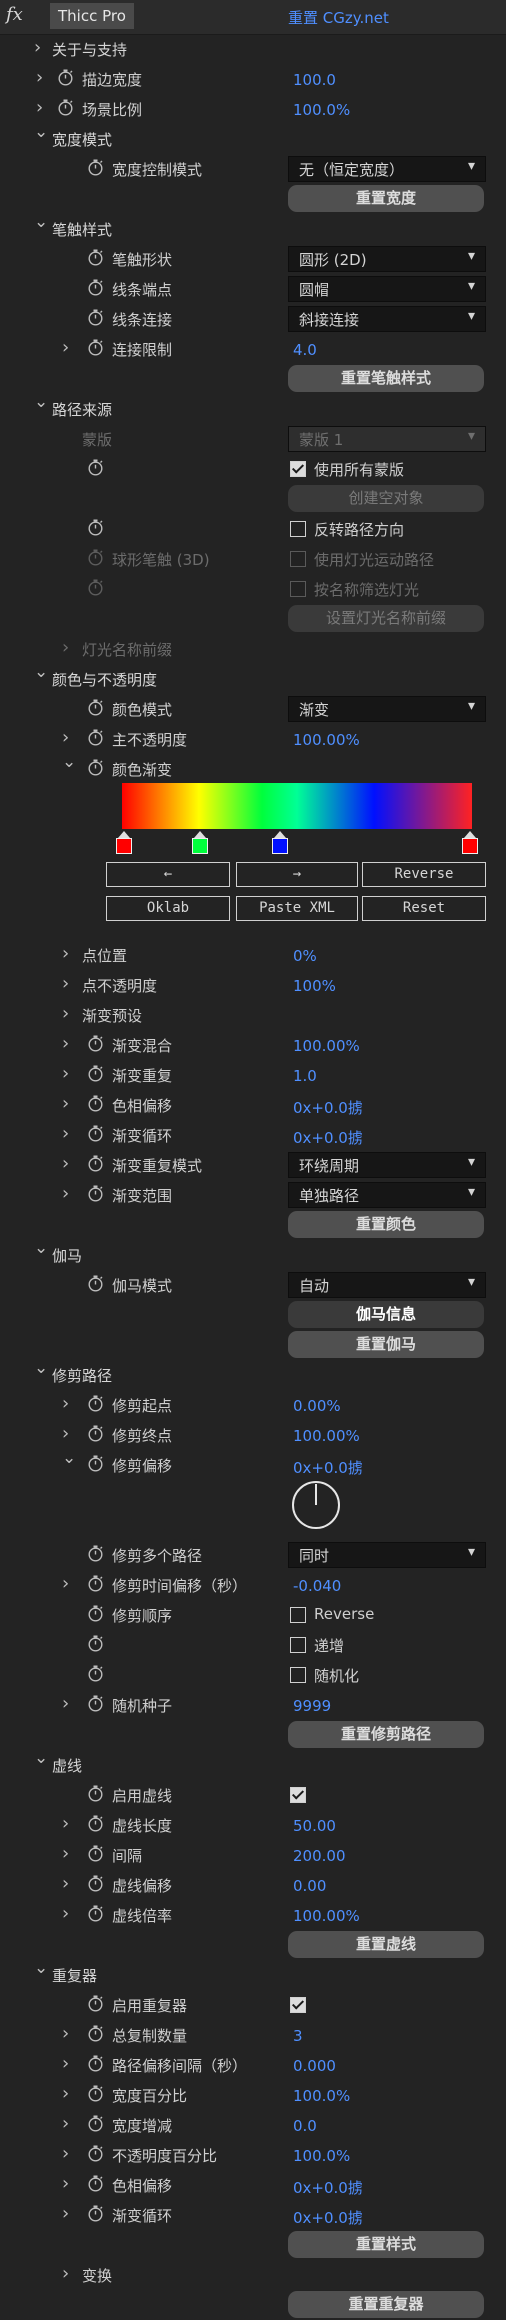 The image size is (506, 2320). Describe the element at coordinates (386, 618) in the screenshot. I see `reset-button: 设置灯光名称前缀` at that location.